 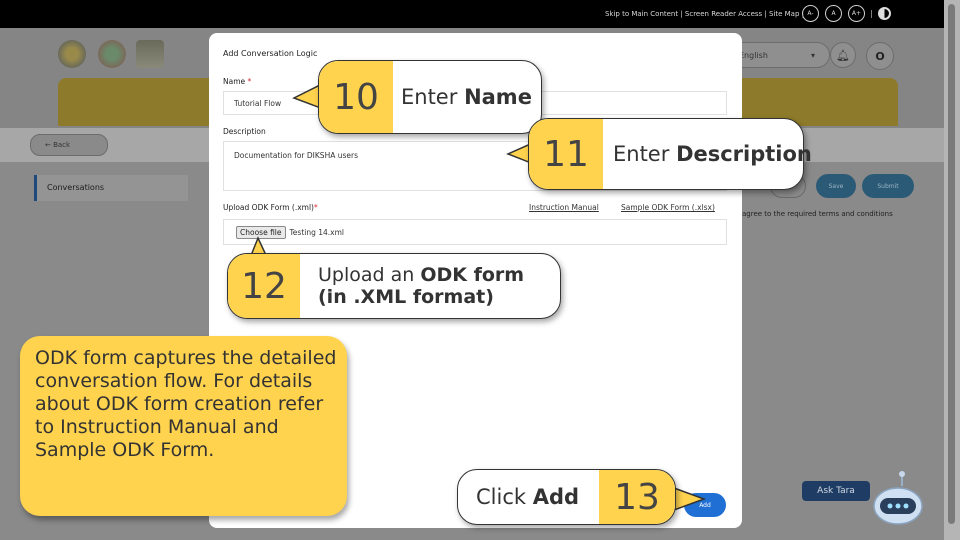 What do you see at coordinates (898, 499) in the screenshot?
I see `tara-robot-icon` at bounding box center [898, 499].